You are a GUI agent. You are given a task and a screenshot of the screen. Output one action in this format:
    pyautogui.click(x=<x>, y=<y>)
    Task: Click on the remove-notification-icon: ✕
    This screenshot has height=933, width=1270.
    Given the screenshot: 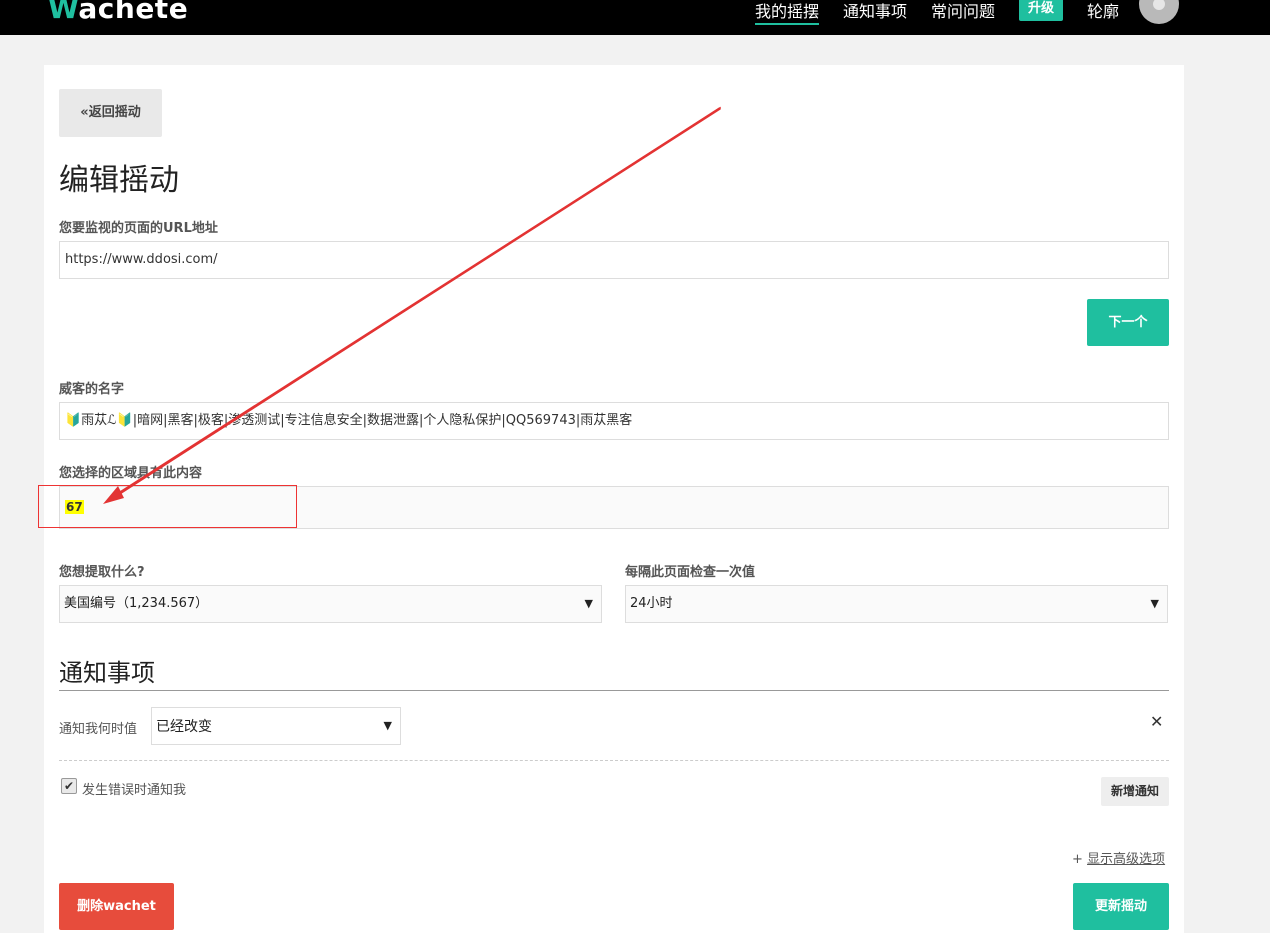 What is the action you would take?
    pyautogui.click(x=1156, y=721)
    